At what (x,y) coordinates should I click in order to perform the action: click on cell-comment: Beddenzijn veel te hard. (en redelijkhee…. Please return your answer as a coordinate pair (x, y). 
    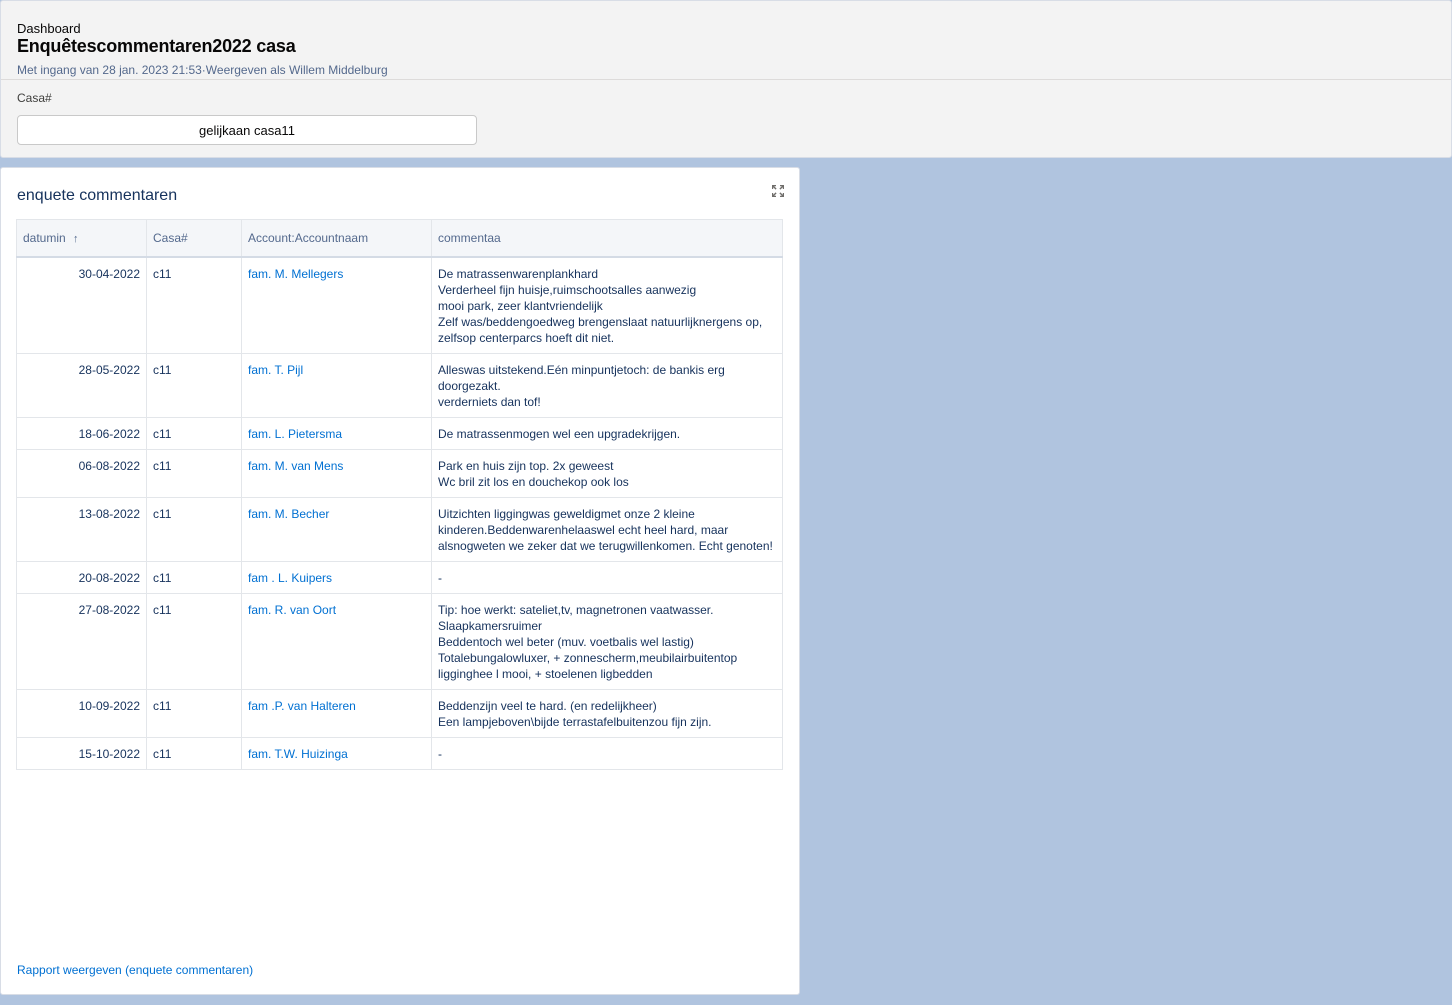
    Looking at the image, I should click on (607, 713).